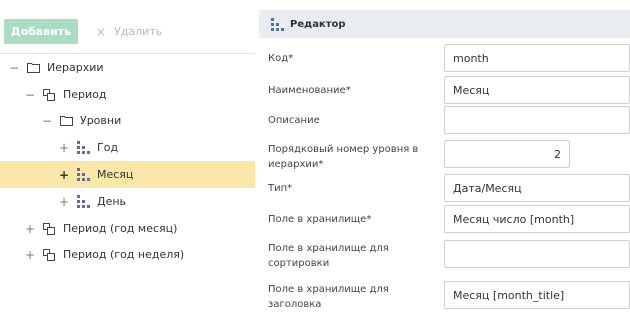 The width and height of the screenshot is (630, 320). Describe the element at coordinates (280, 188) in the screenshot. I see `field-label: Тип*` at that location.